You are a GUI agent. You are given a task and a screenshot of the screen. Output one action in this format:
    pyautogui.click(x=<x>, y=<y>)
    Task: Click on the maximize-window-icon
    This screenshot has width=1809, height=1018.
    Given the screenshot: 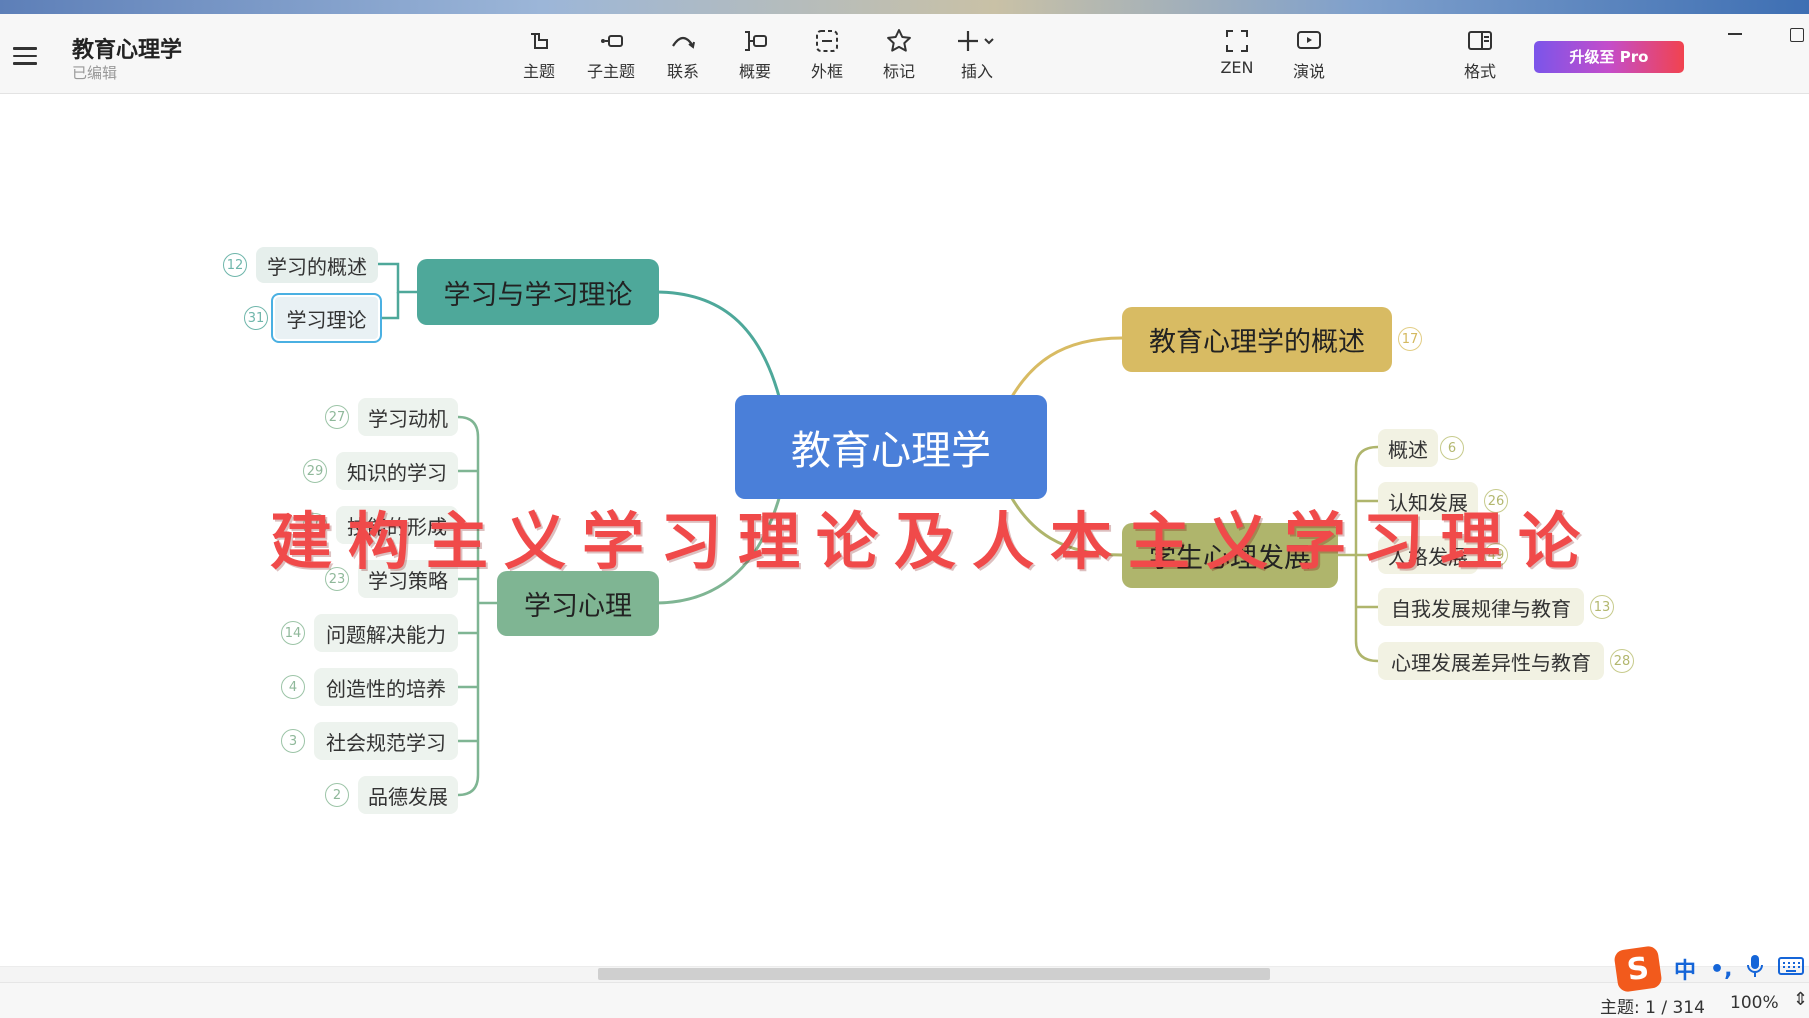 What is the action you would take?
    pyautogui.click(x=1797, y=35)
    